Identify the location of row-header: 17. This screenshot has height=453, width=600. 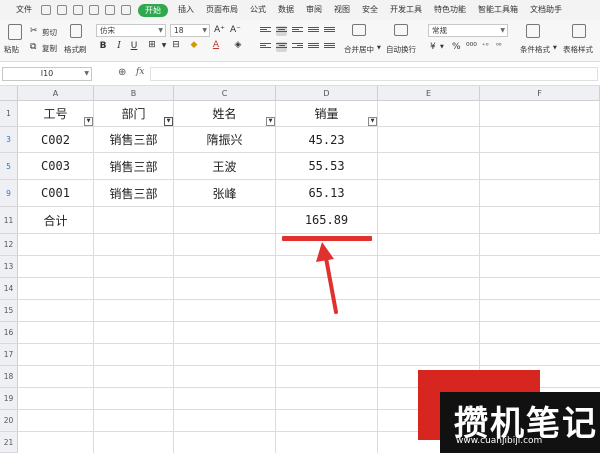
(9, 355).